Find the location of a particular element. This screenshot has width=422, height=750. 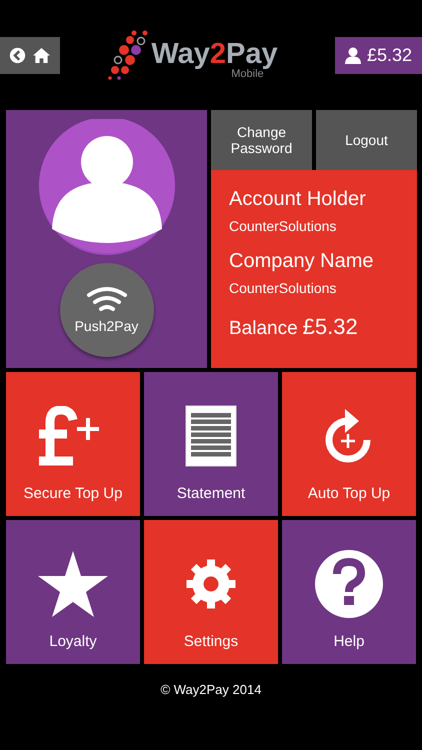

menu-tile: Help is located at coordinates (349, 592).